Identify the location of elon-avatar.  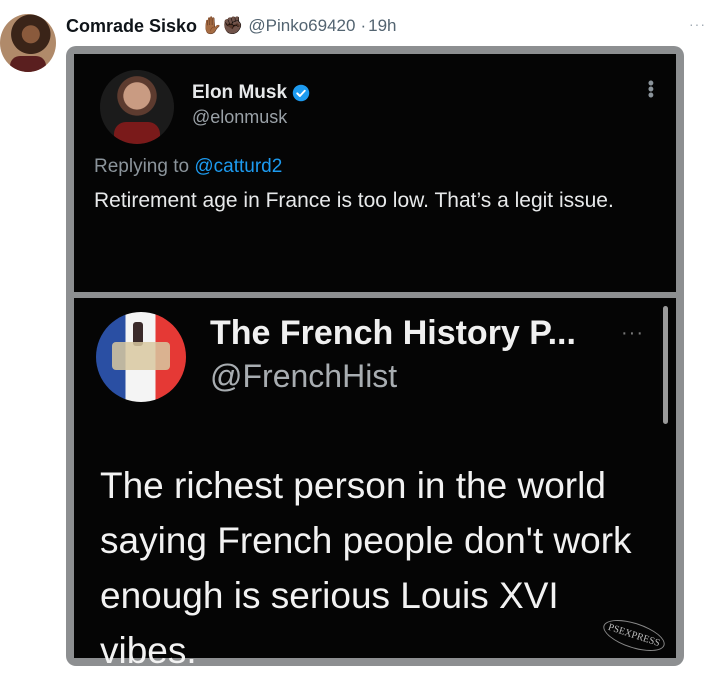
(137, 107).